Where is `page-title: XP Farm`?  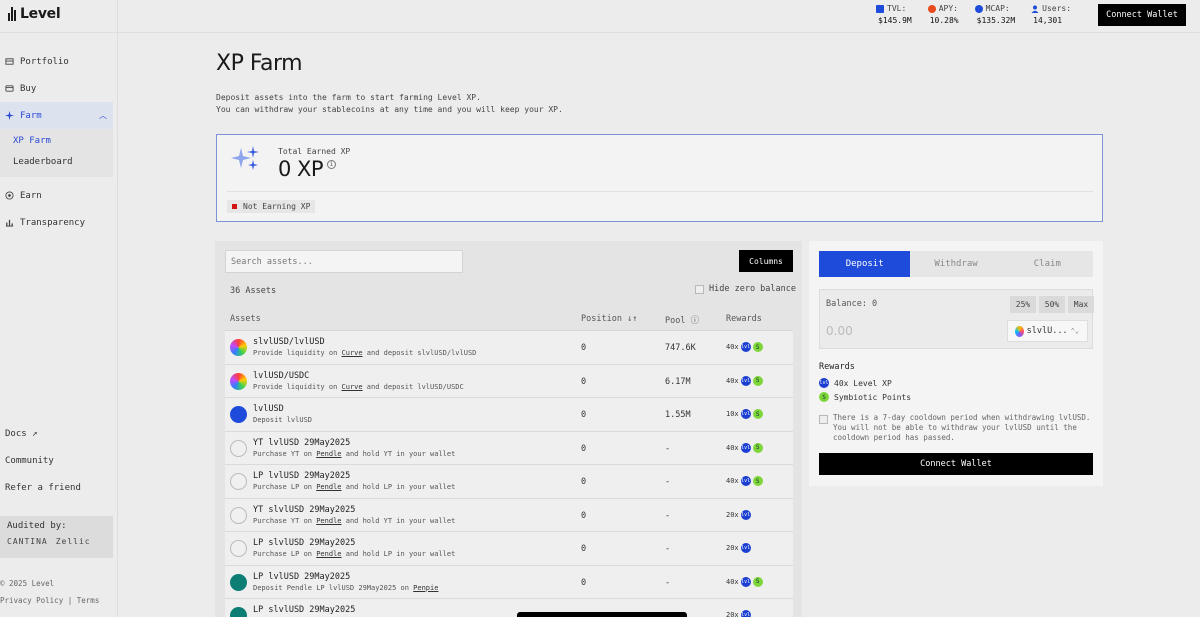
page-title: XP Farm is located at coordinates (259, 63).